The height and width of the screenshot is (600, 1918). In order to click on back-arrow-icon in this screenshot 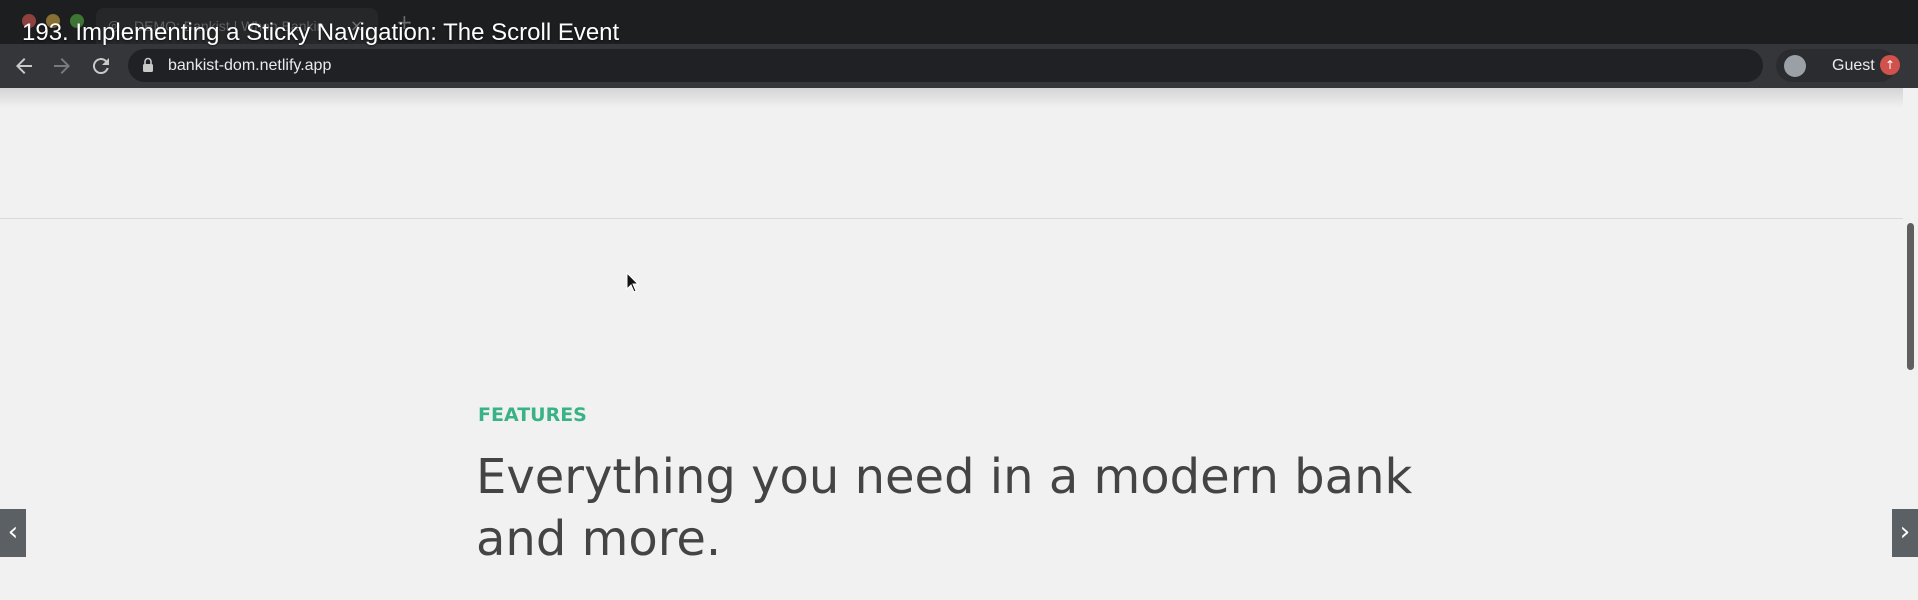, I will do `click(24, 66)`.